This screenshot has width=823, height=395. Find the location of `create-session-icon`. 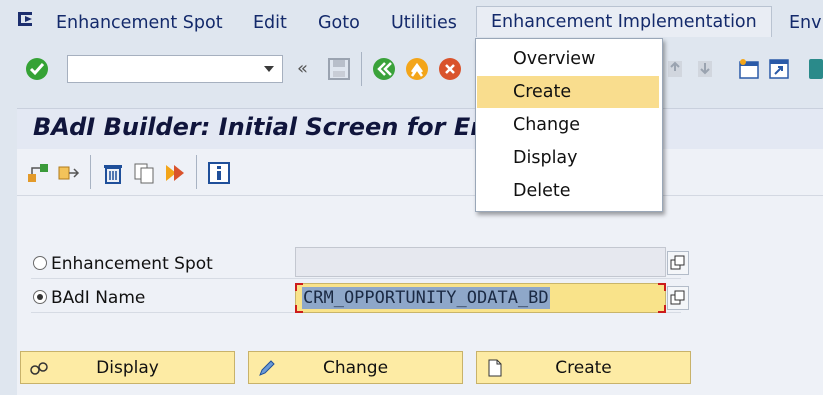

create-session-icon is located at coordinates (749, 69).